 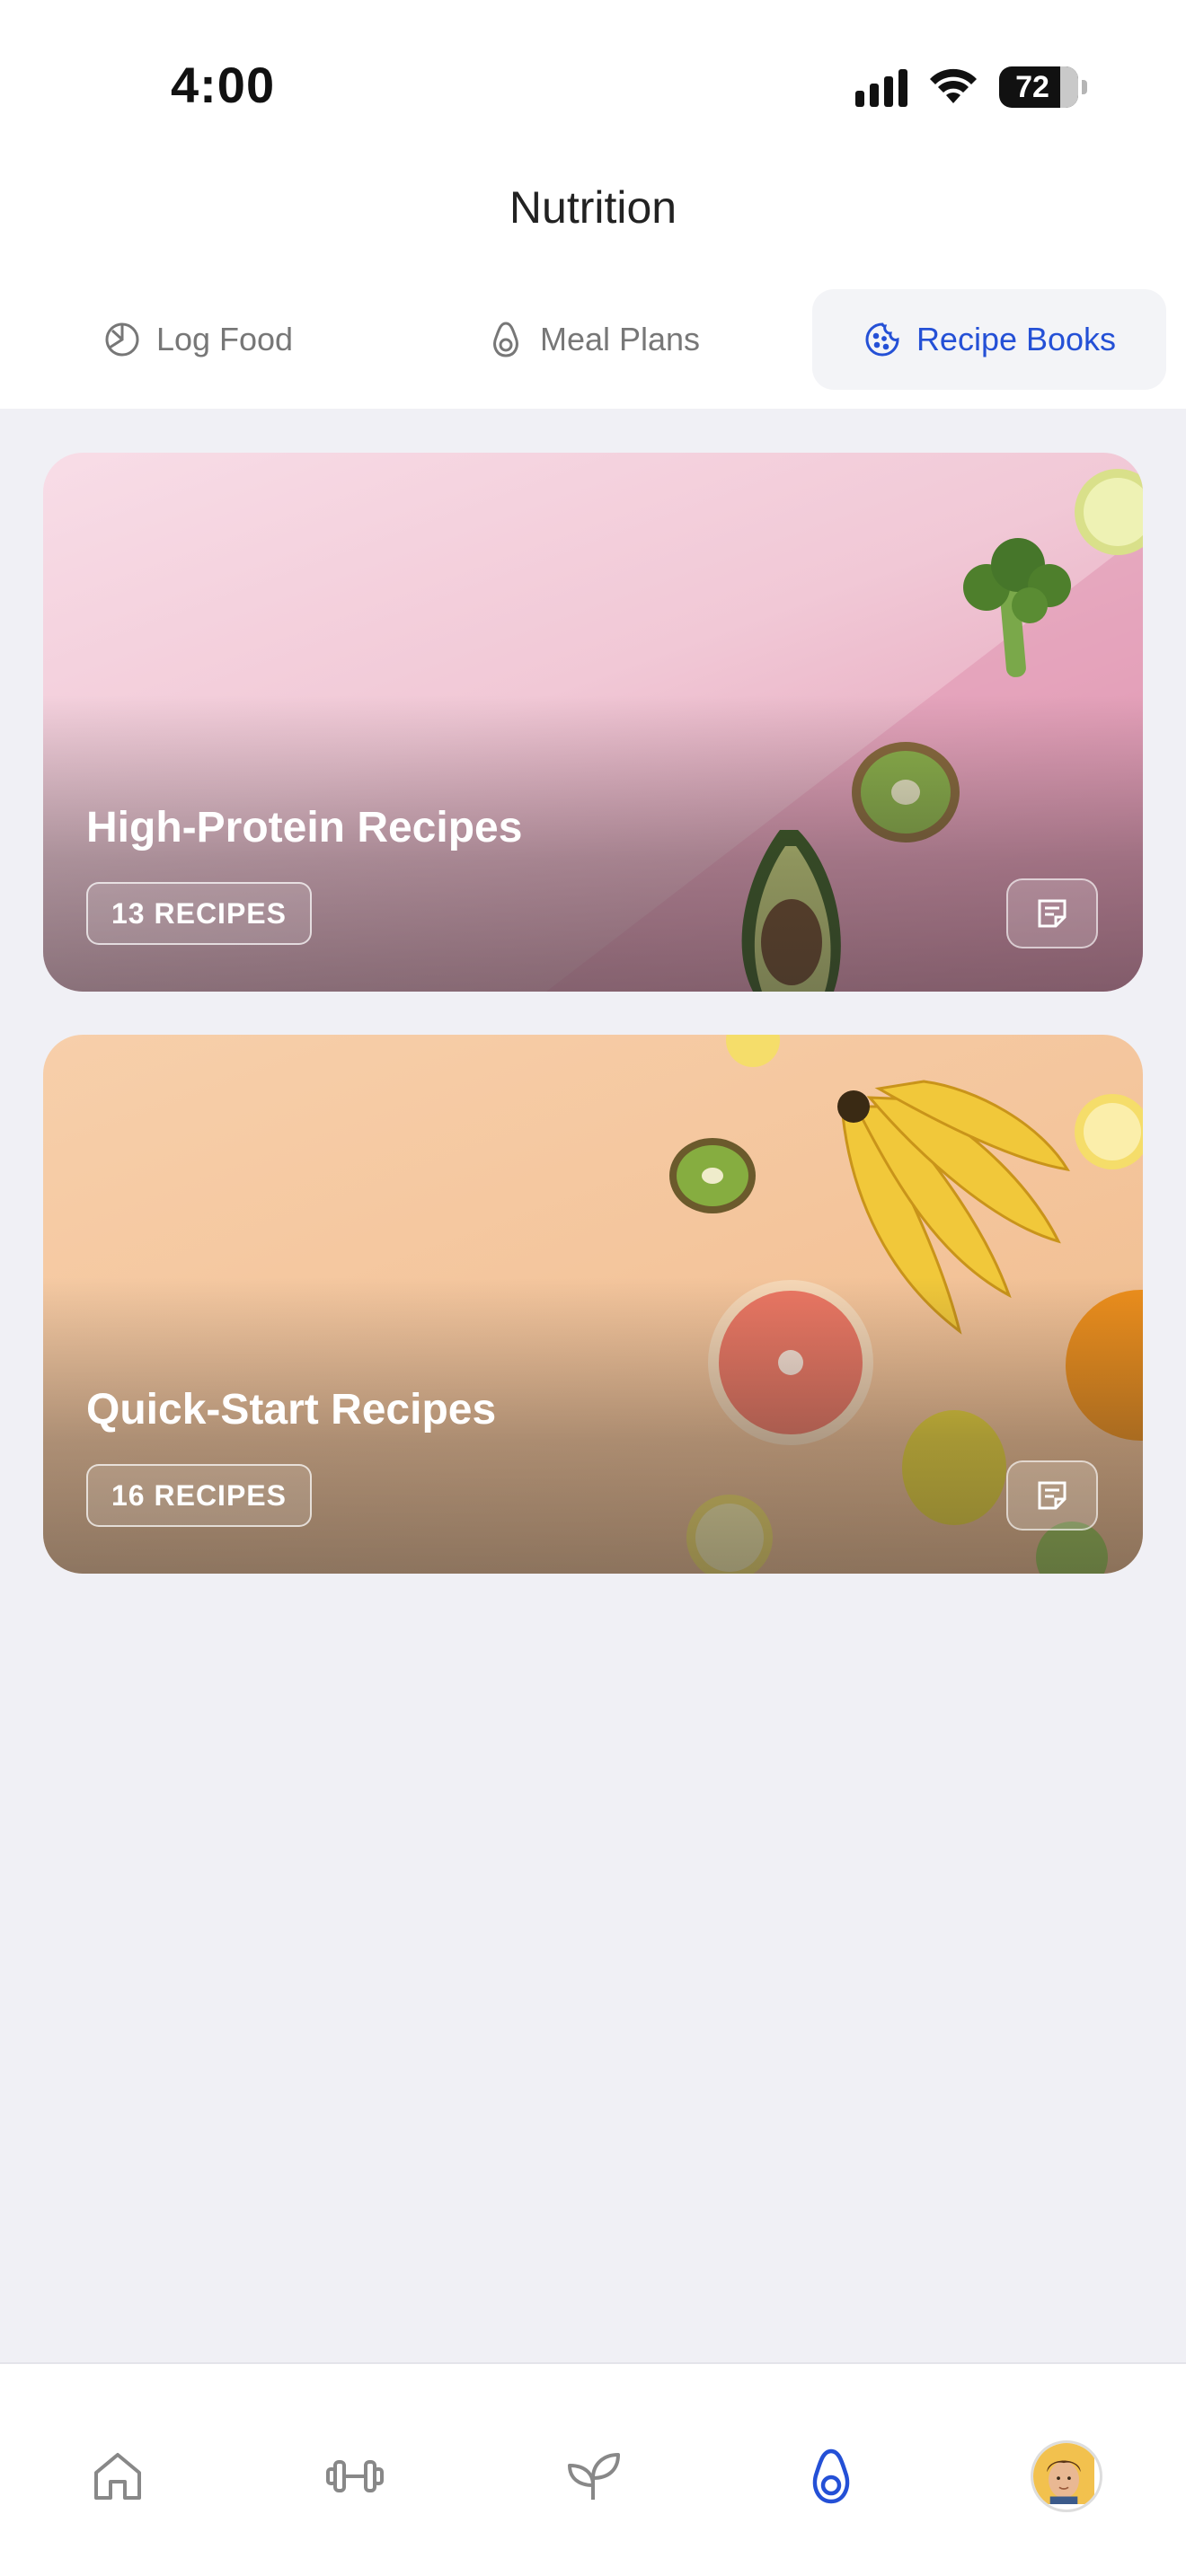 What do you see at coordinates (881, 87) in the screenshot?
I see `signal-icon` at bounding box center [881, 87].